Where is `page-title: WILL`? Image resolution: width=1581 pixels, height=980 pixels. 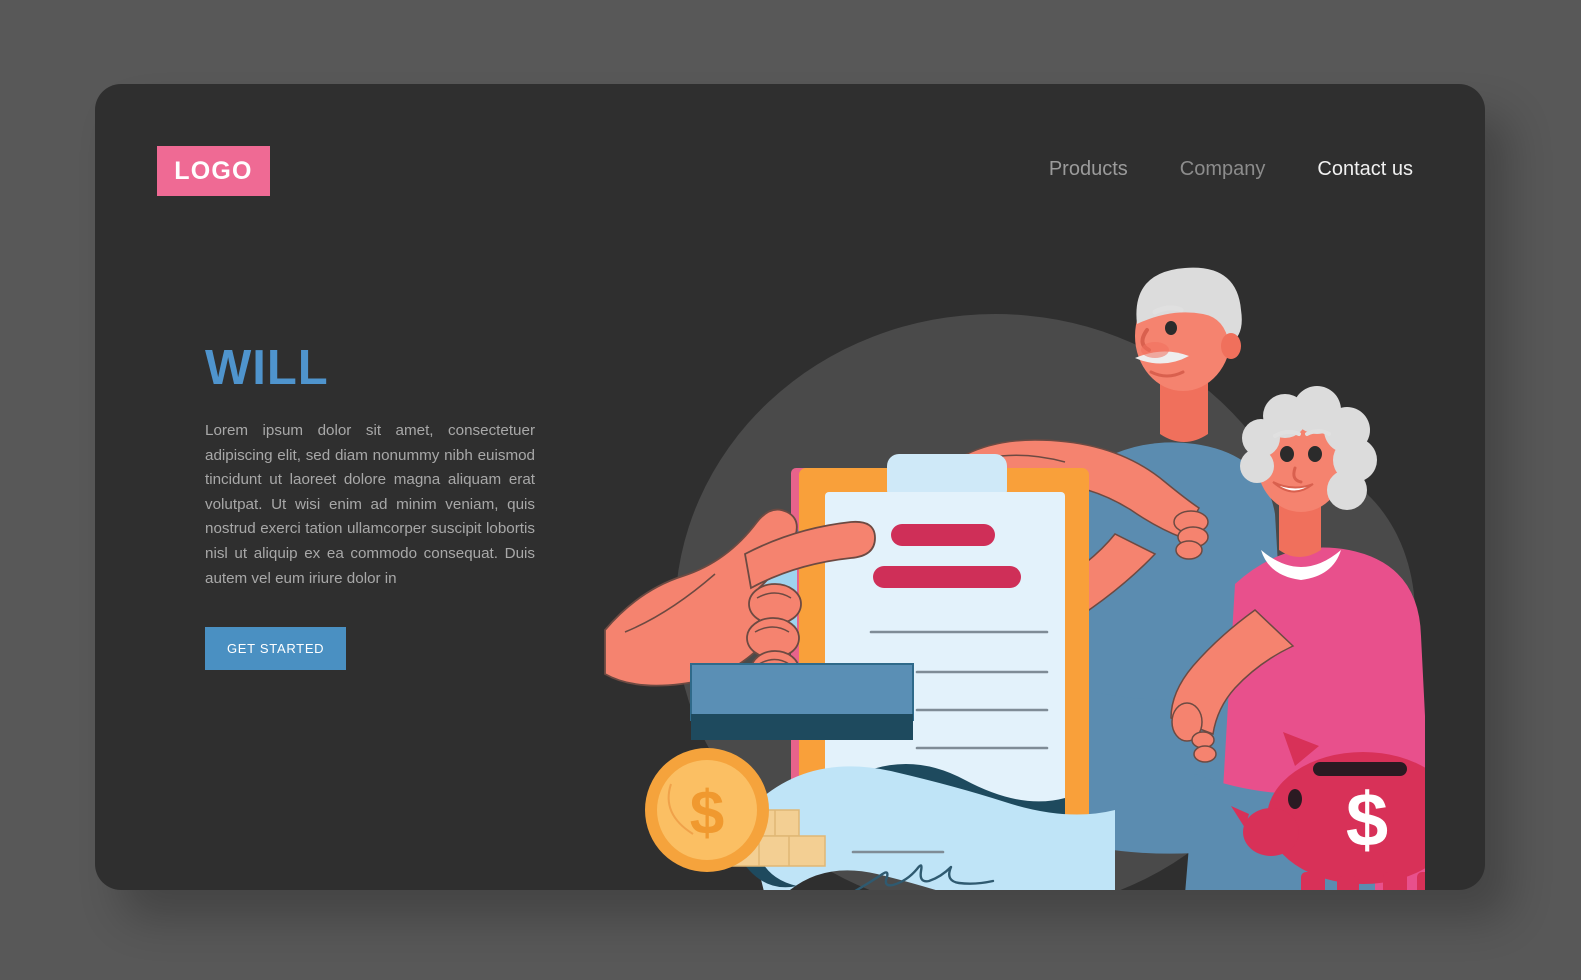 page-title: WILL is located at coordinates (267, 368).